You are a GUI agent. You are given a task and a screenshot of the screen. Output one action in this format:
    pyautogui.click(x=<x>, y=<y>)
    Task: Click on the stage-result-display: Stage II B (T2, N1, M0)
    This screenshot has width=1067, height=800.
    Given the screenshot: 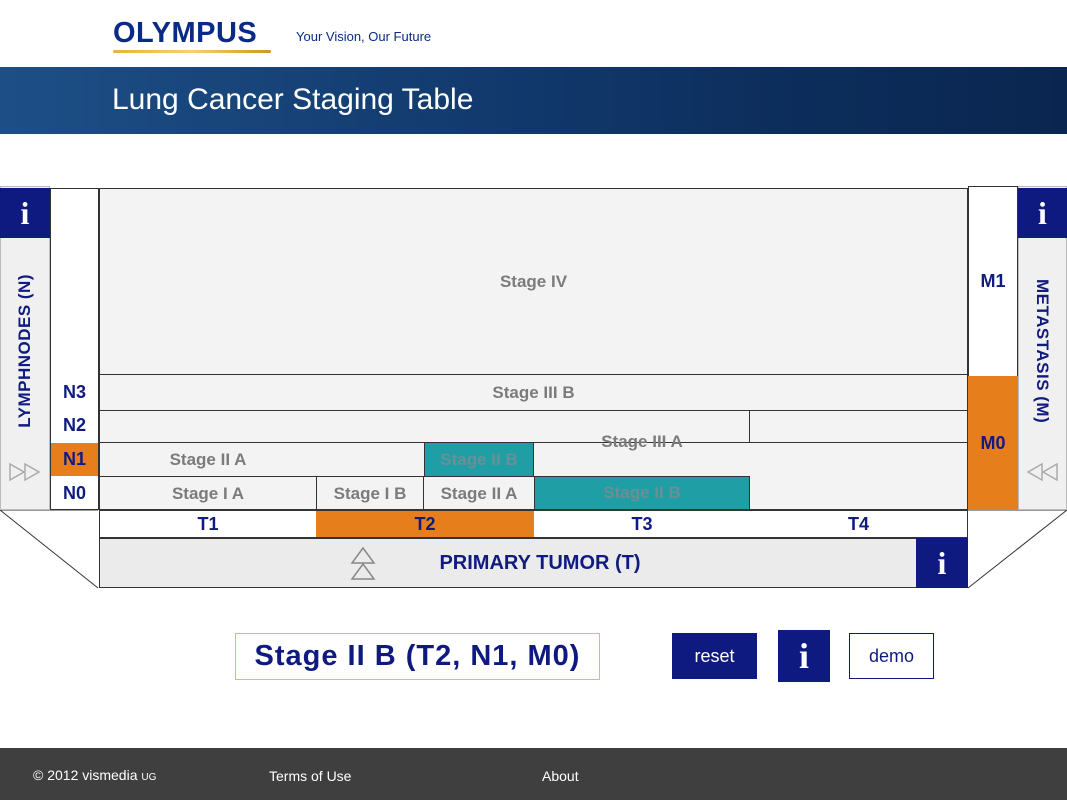 What is the action you would take?
    pyautogui.click(x=417, y=656)
    